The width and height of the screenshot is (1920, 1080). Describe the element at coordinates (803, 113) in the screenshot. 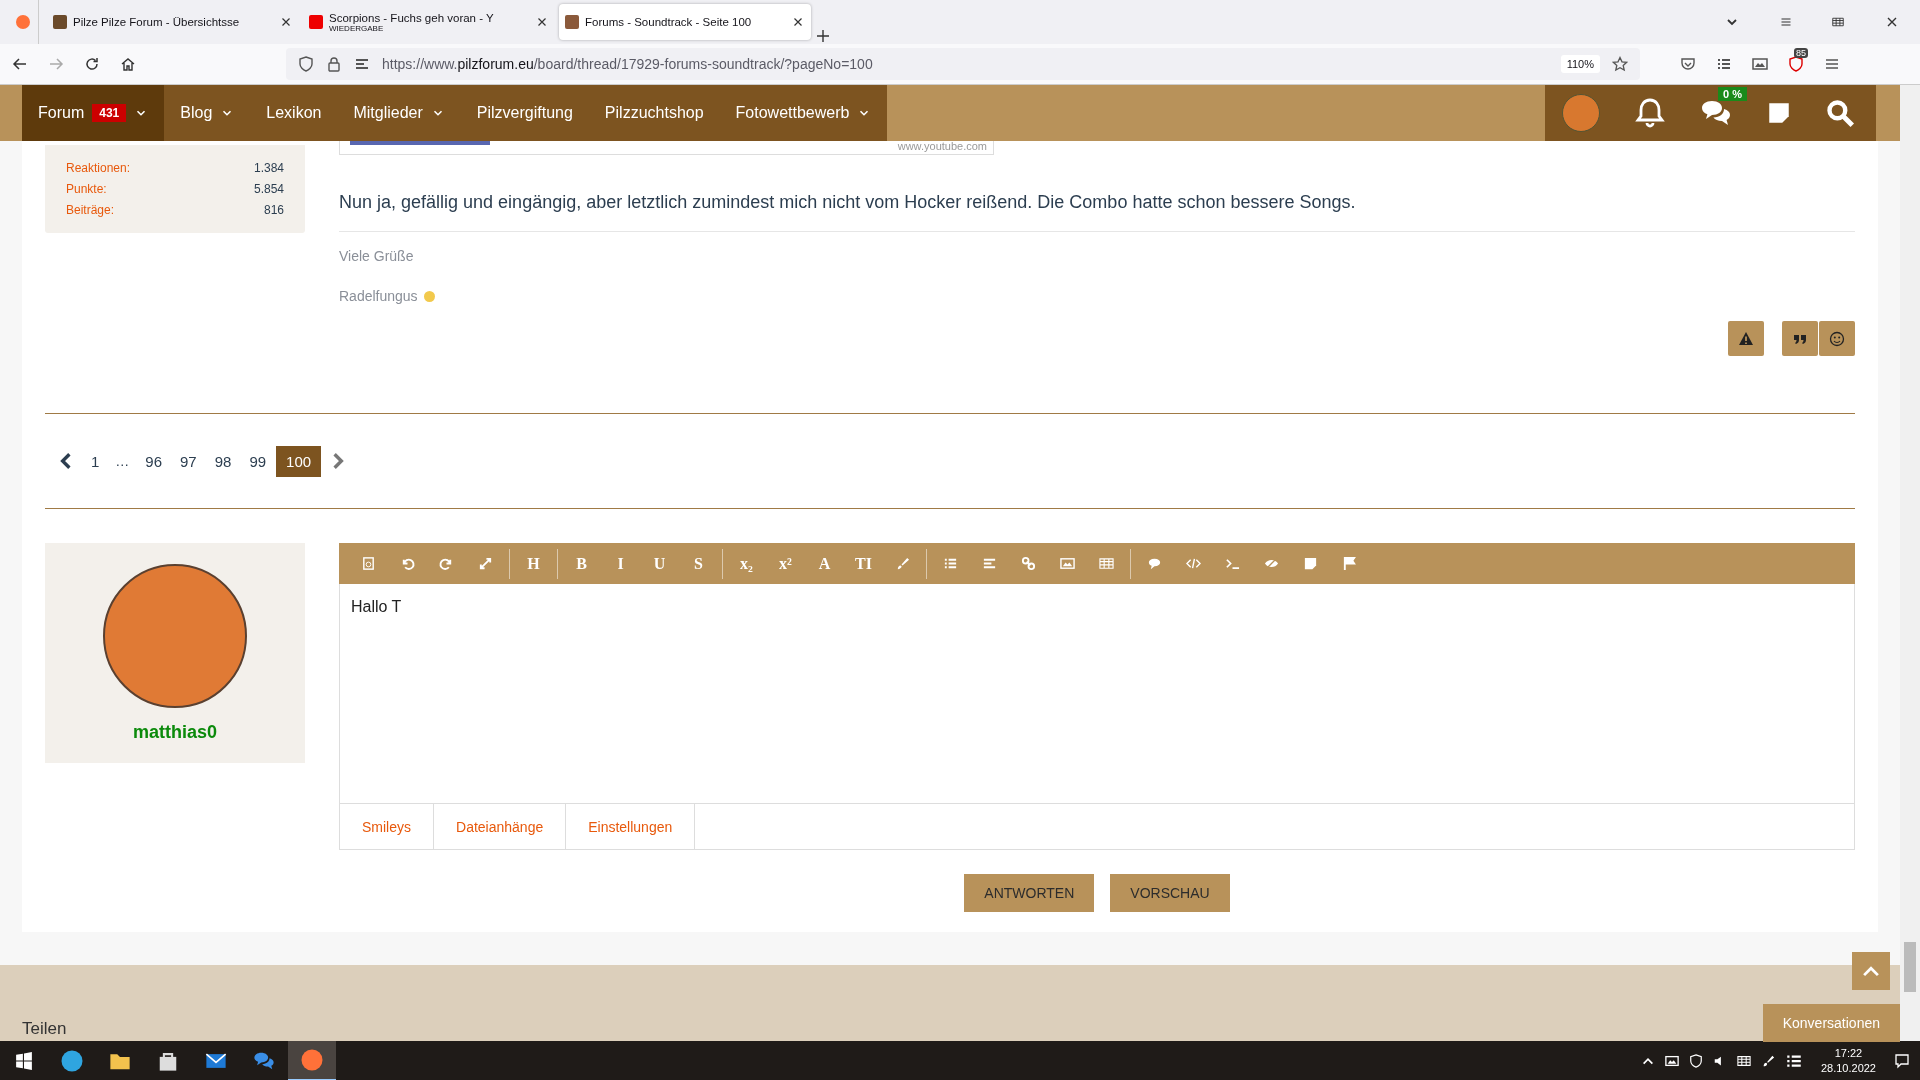

I see `nav-item: Fotowettbewerb` at that location.